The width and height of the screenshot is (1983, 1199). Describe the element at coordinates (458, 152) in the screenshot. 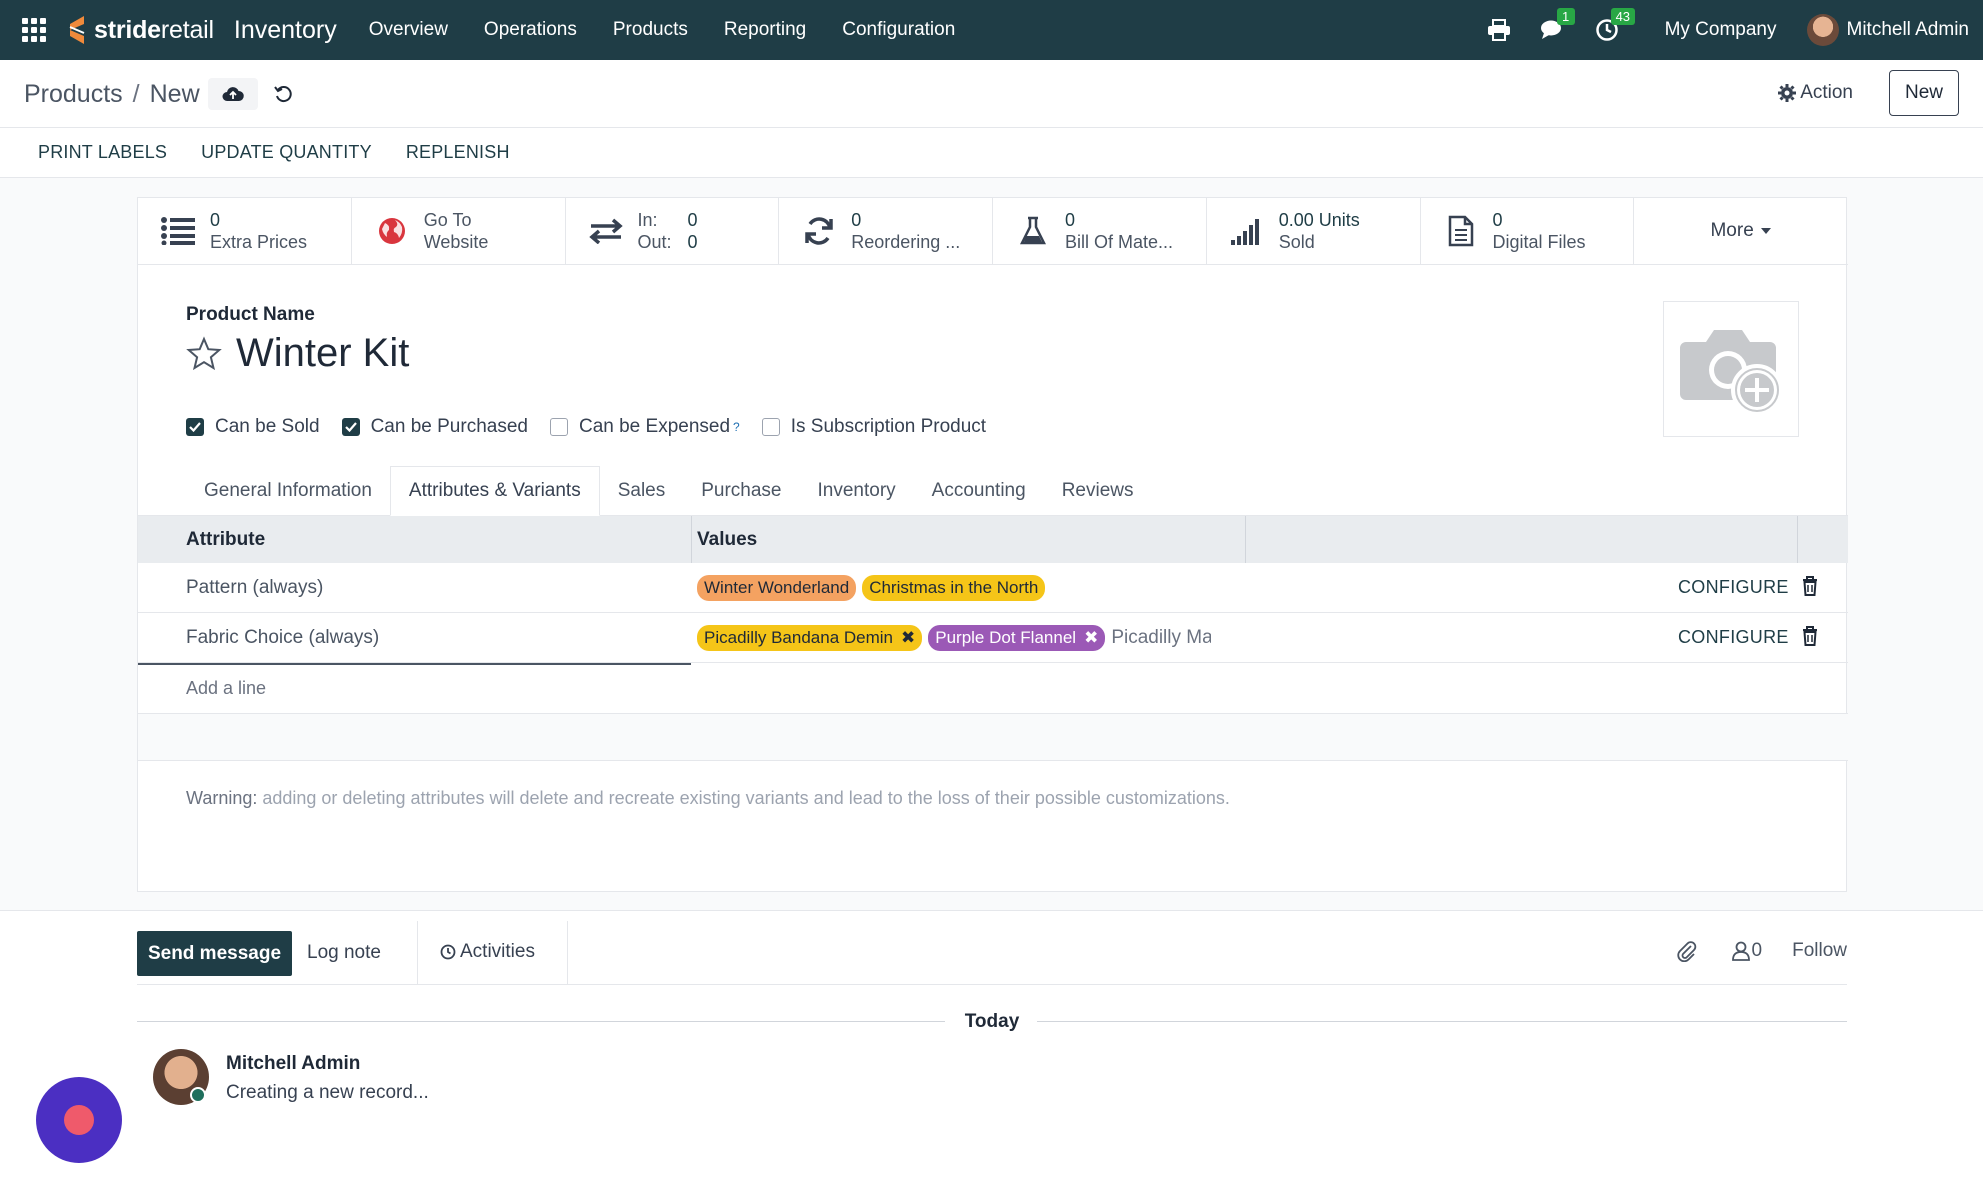

I see `replenish-button: REPLENISH` at that location.